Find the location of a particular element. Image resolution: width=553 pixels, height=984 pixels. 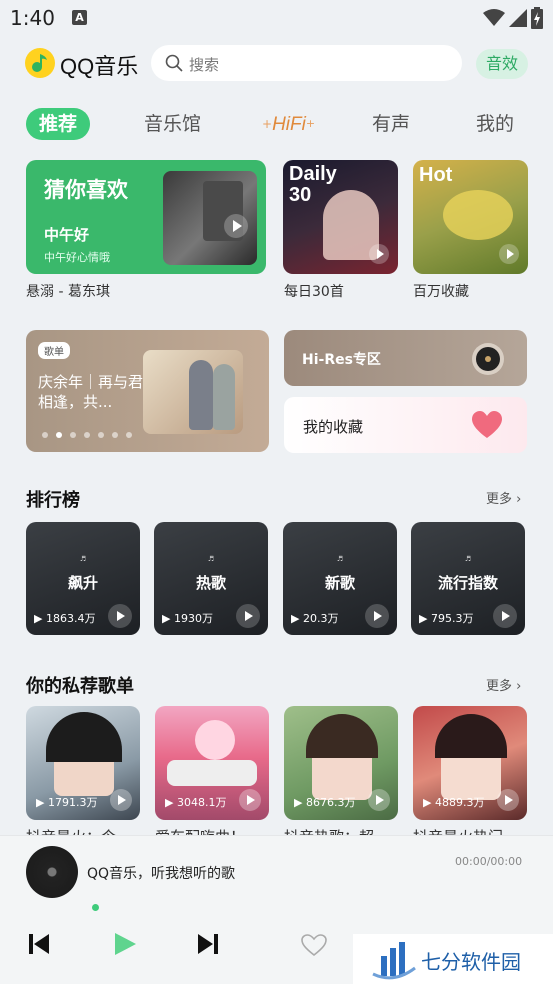

next-track-icon is located at coordinates (208, 944).